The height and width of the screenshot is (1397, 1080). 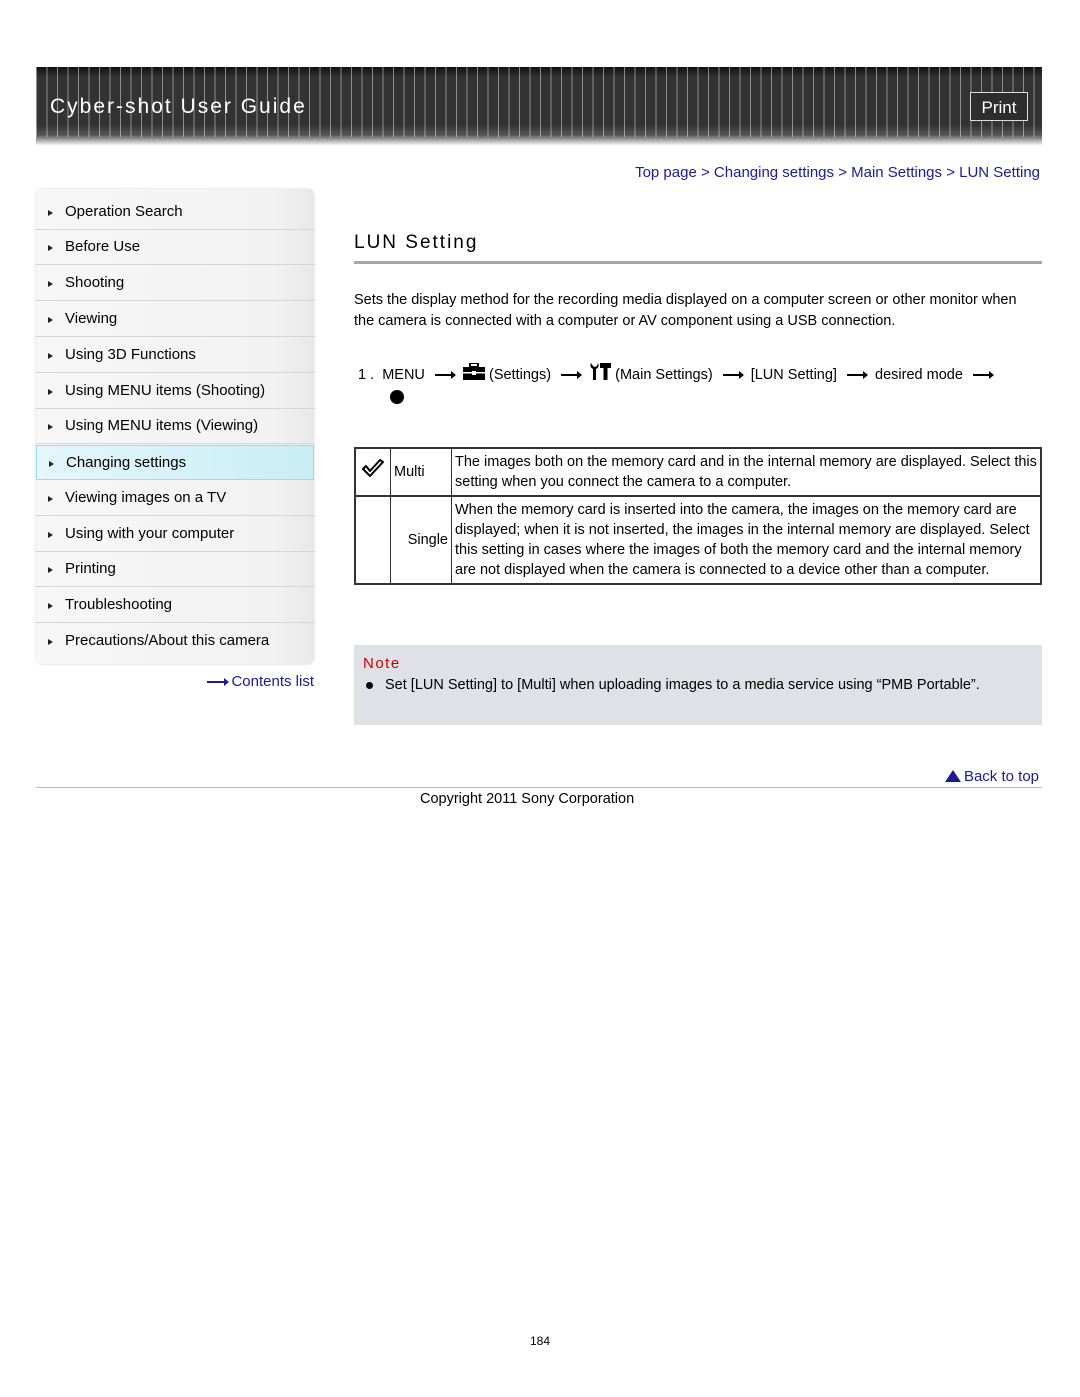 I want to click on back-to-top-label: Back to top, so click(x=1001, y=776).